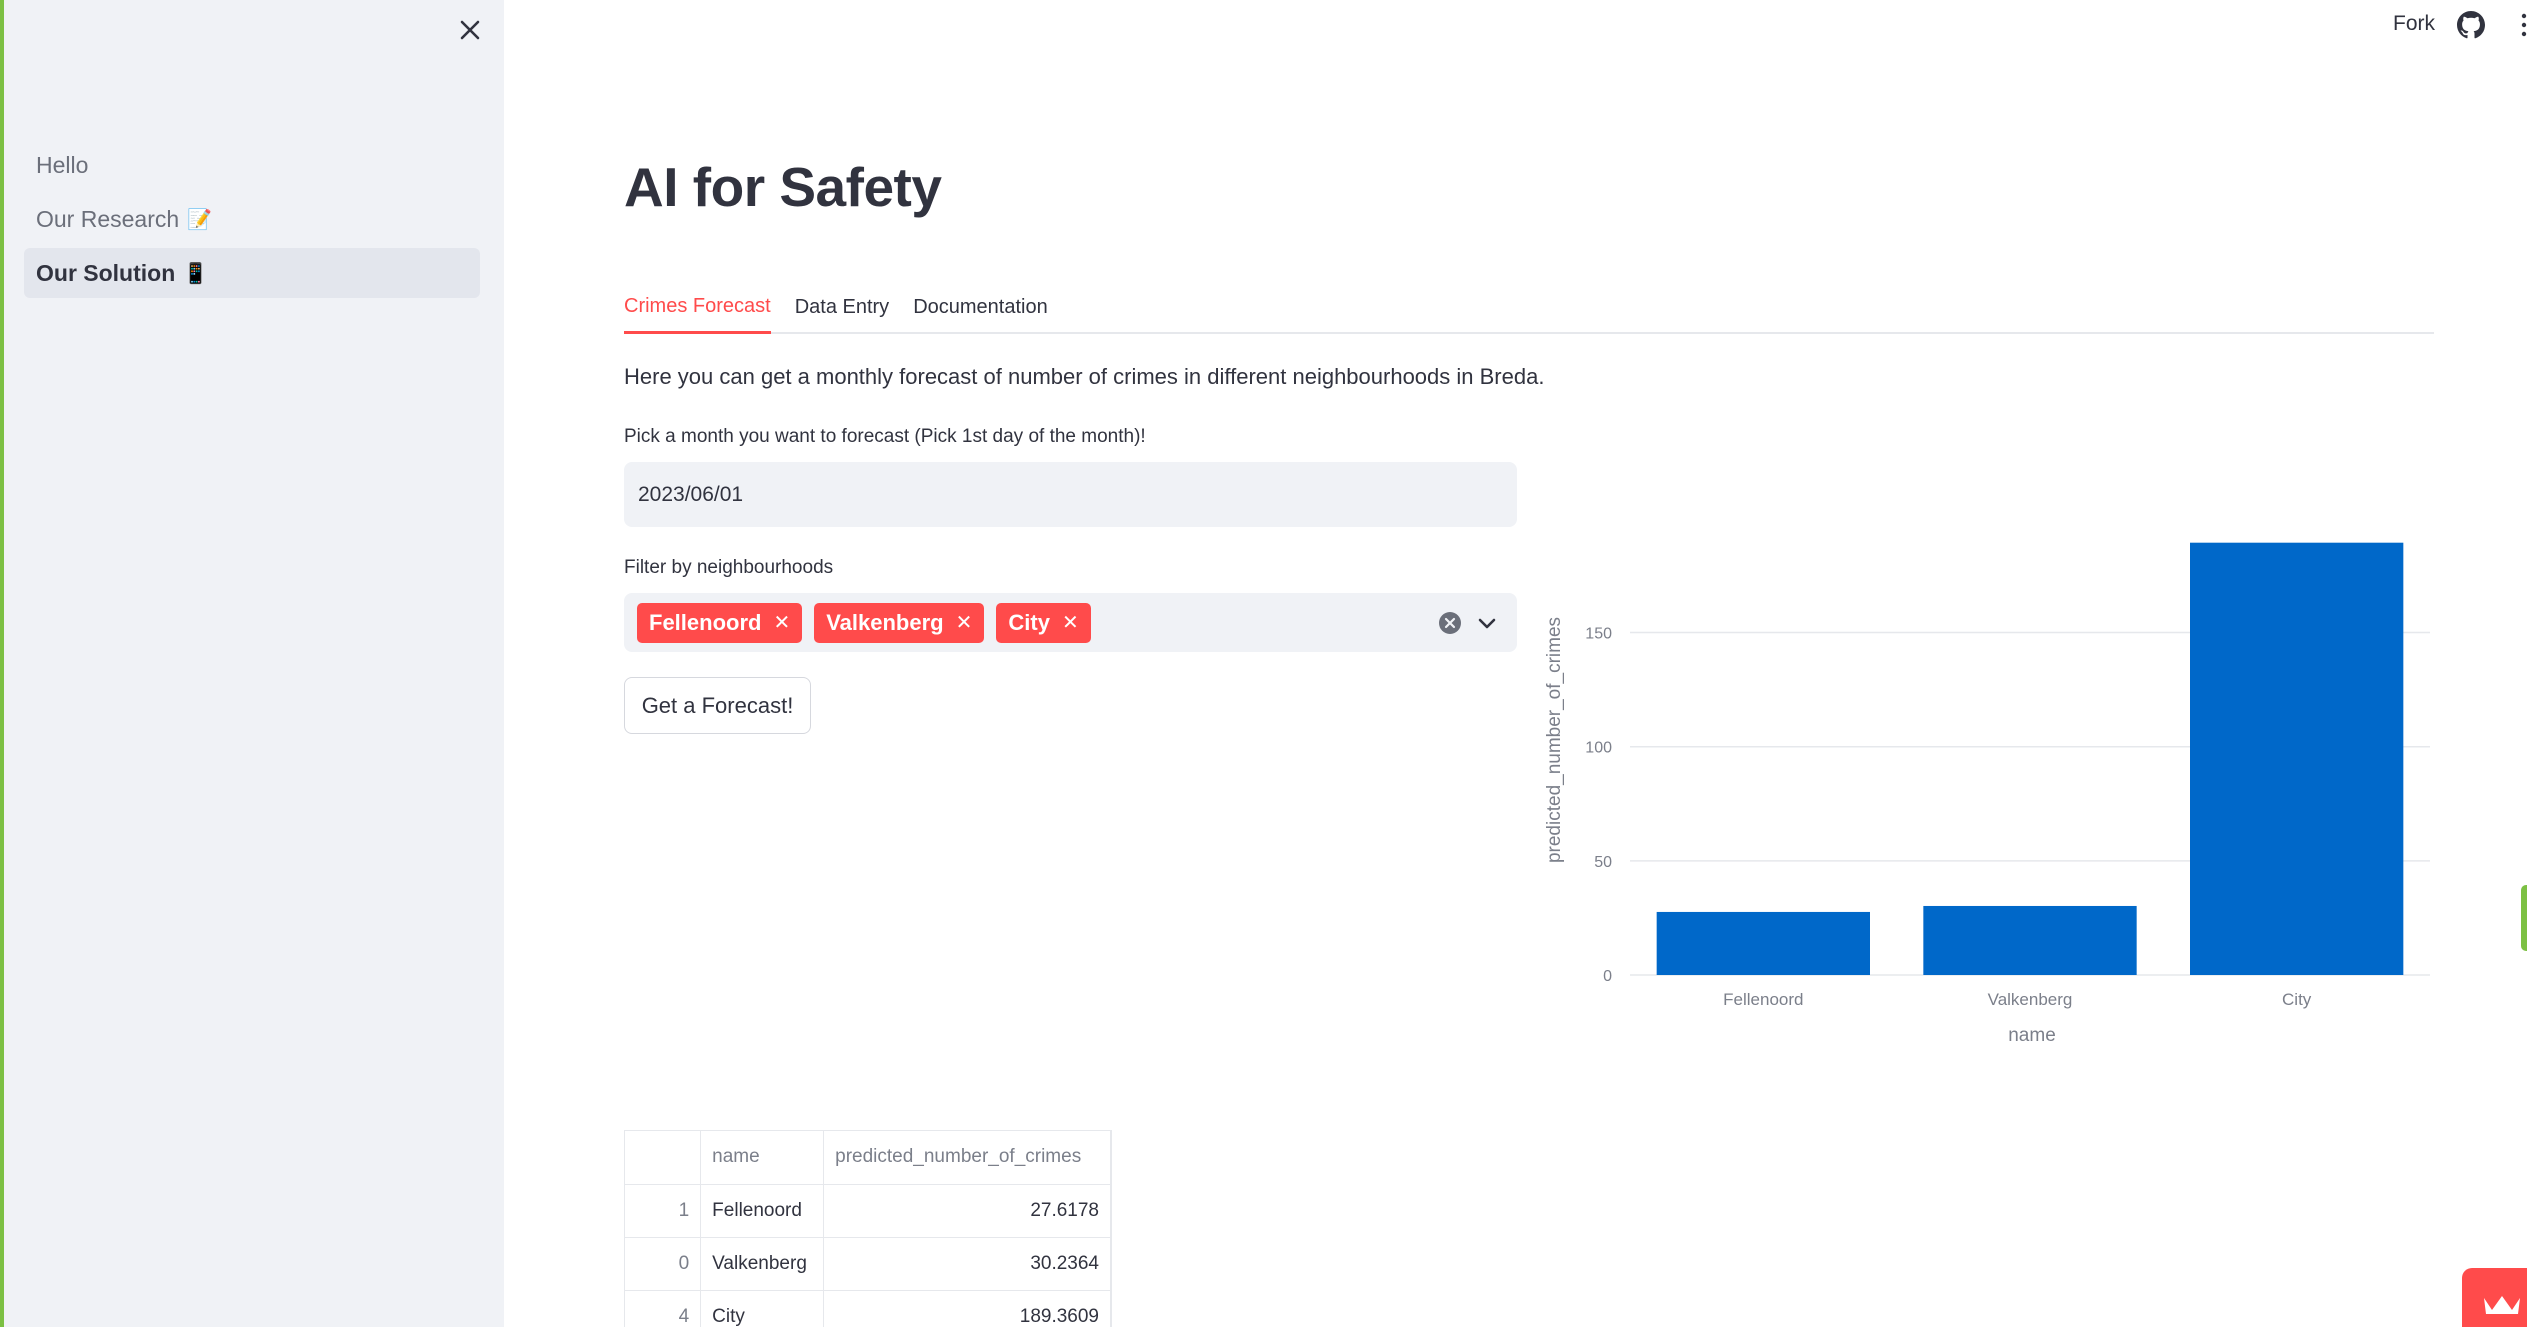  Describe the element at coordinates (1598, 634) in the screenshot. I see `y-tick-label: 150` at that location.